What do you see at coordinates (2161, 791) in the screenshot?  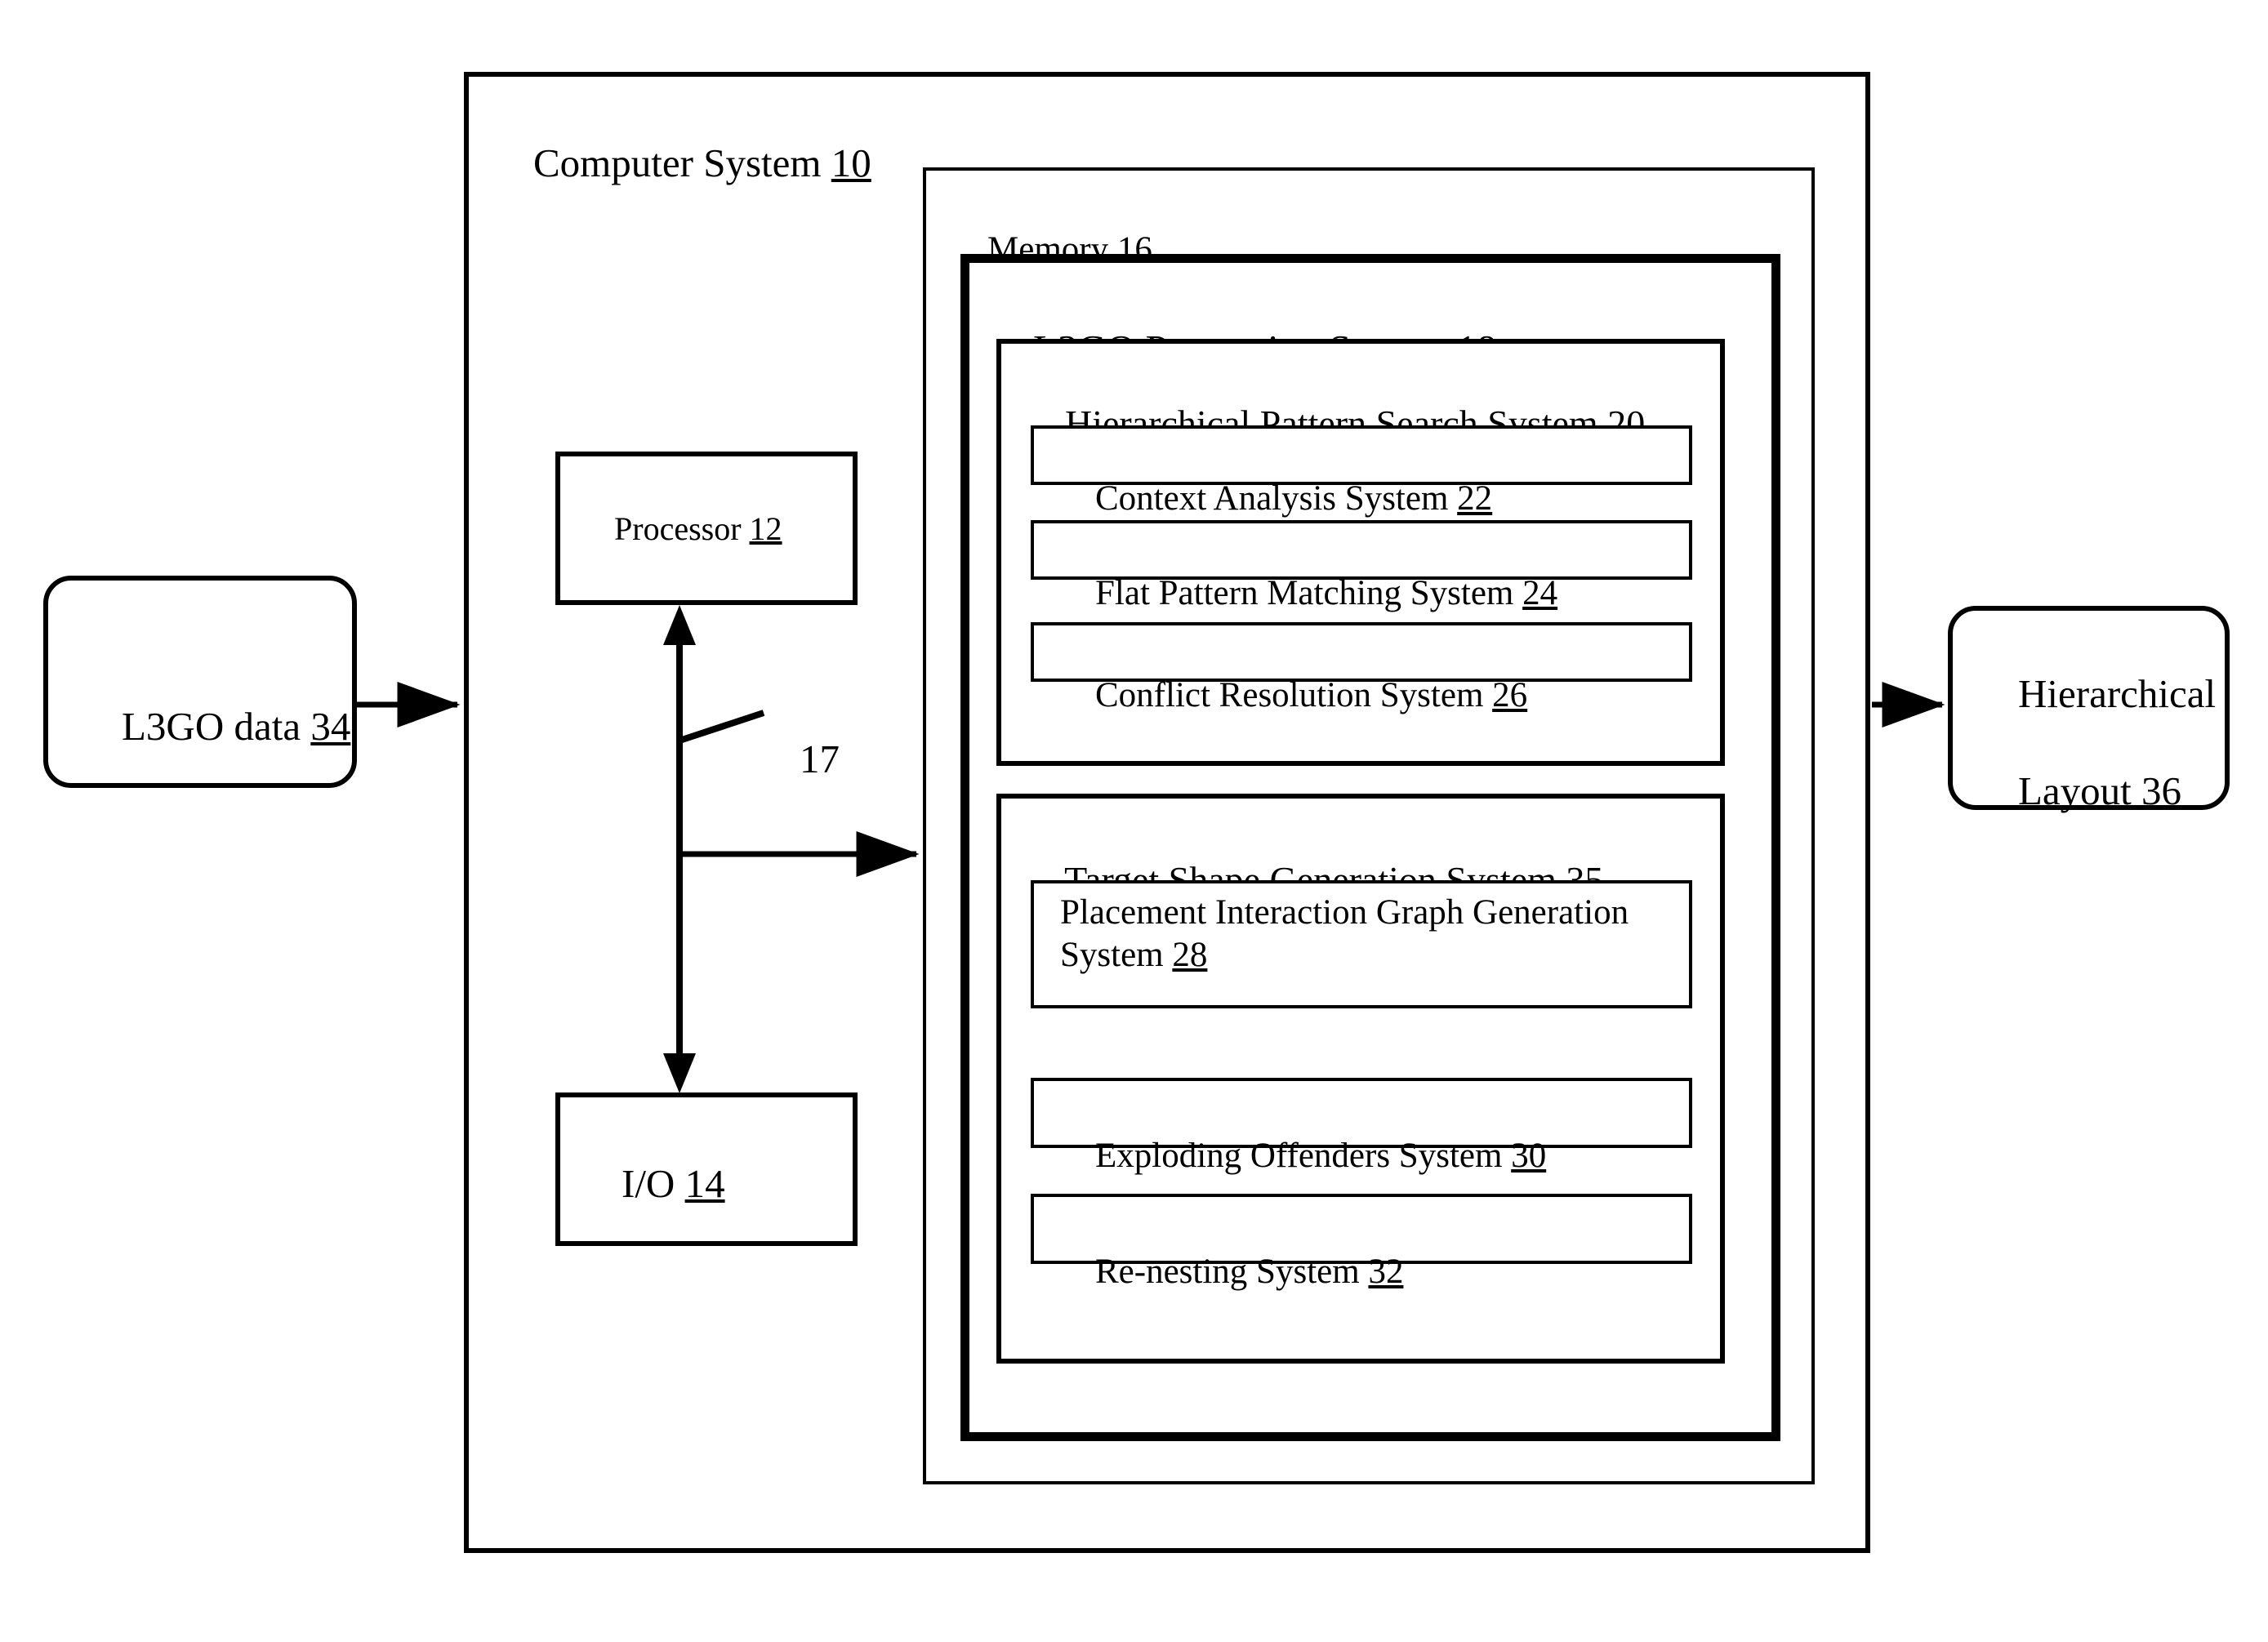 I see `output-hierarchical-layout-ref: 36` at bounding box center [2161, 791].